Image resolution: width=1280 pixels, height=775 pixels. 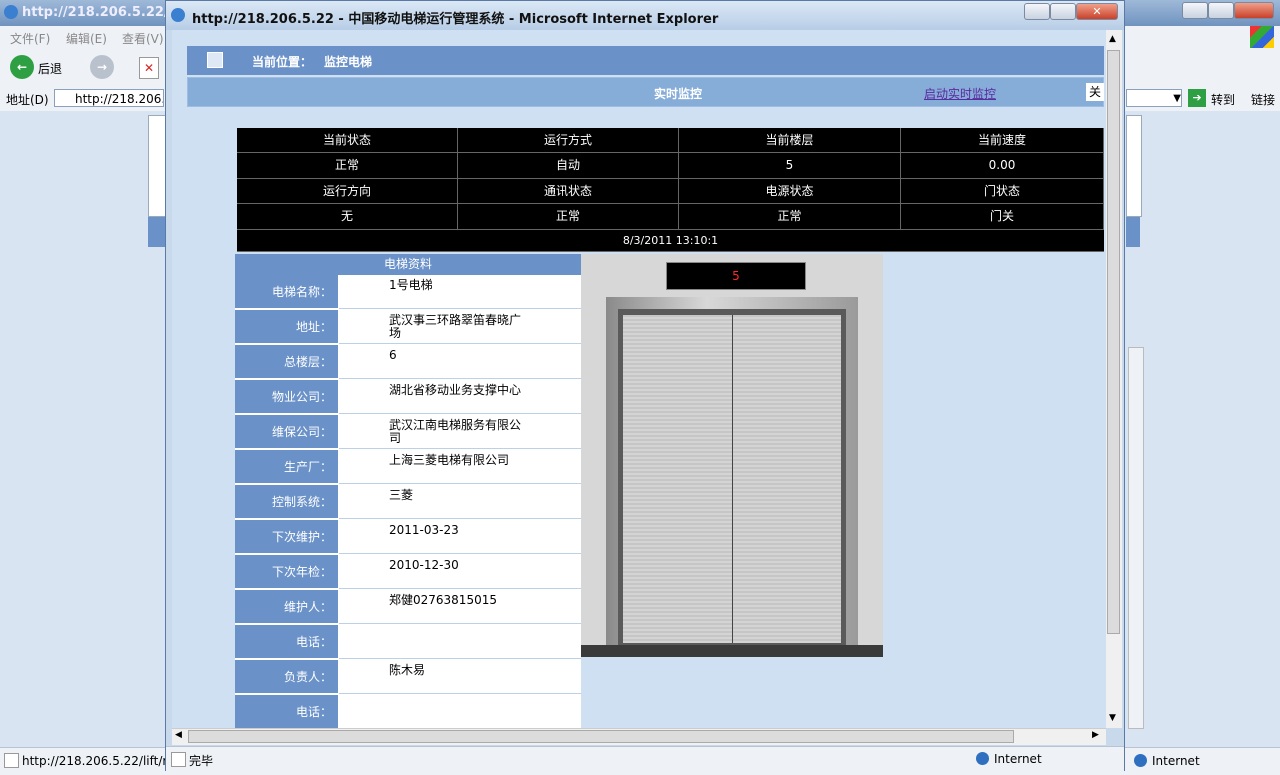 I want to click on status-timestamp: 8/3/2011 13:10:1, so click(x=670, y=241).